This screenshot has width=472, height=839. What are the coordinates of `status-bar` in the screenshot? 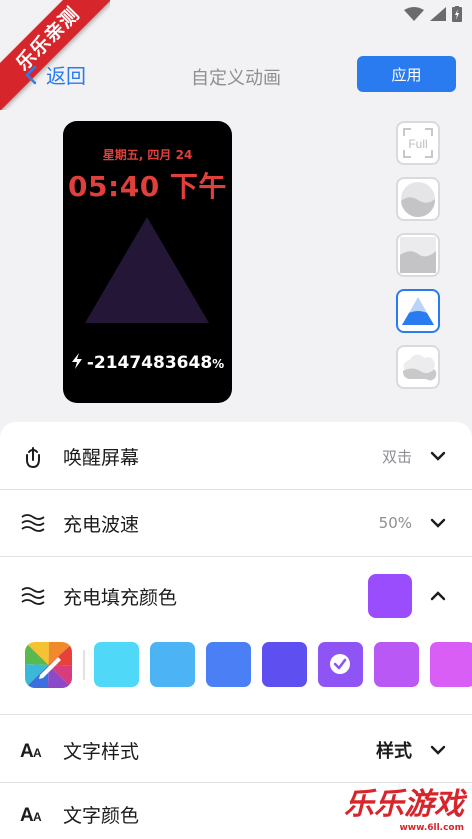 It's located at (433, 14).